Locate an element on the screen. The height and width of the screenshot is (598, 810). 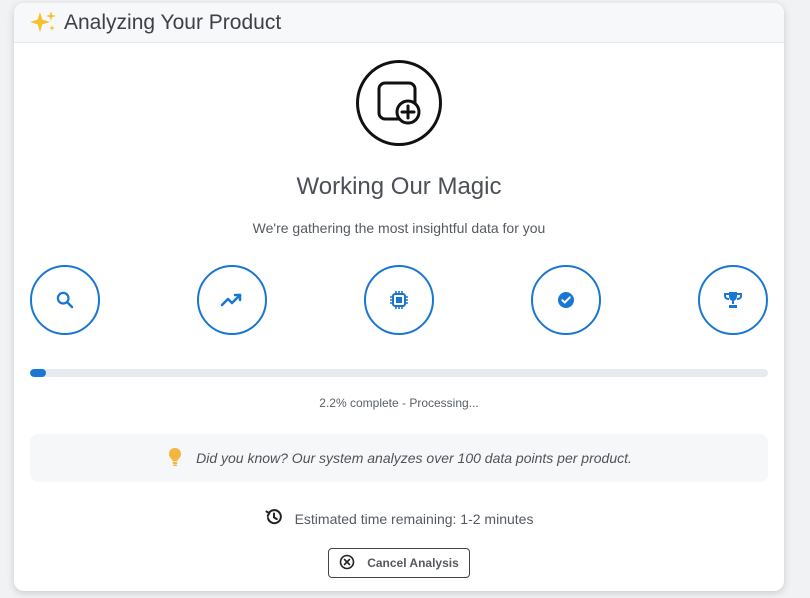
search-icon is located at coordinates (65, 300).